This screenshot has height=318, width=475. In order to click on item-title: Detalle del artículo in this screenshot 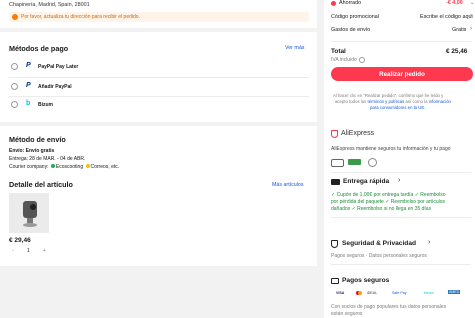, I will do `click(41, 184)`.